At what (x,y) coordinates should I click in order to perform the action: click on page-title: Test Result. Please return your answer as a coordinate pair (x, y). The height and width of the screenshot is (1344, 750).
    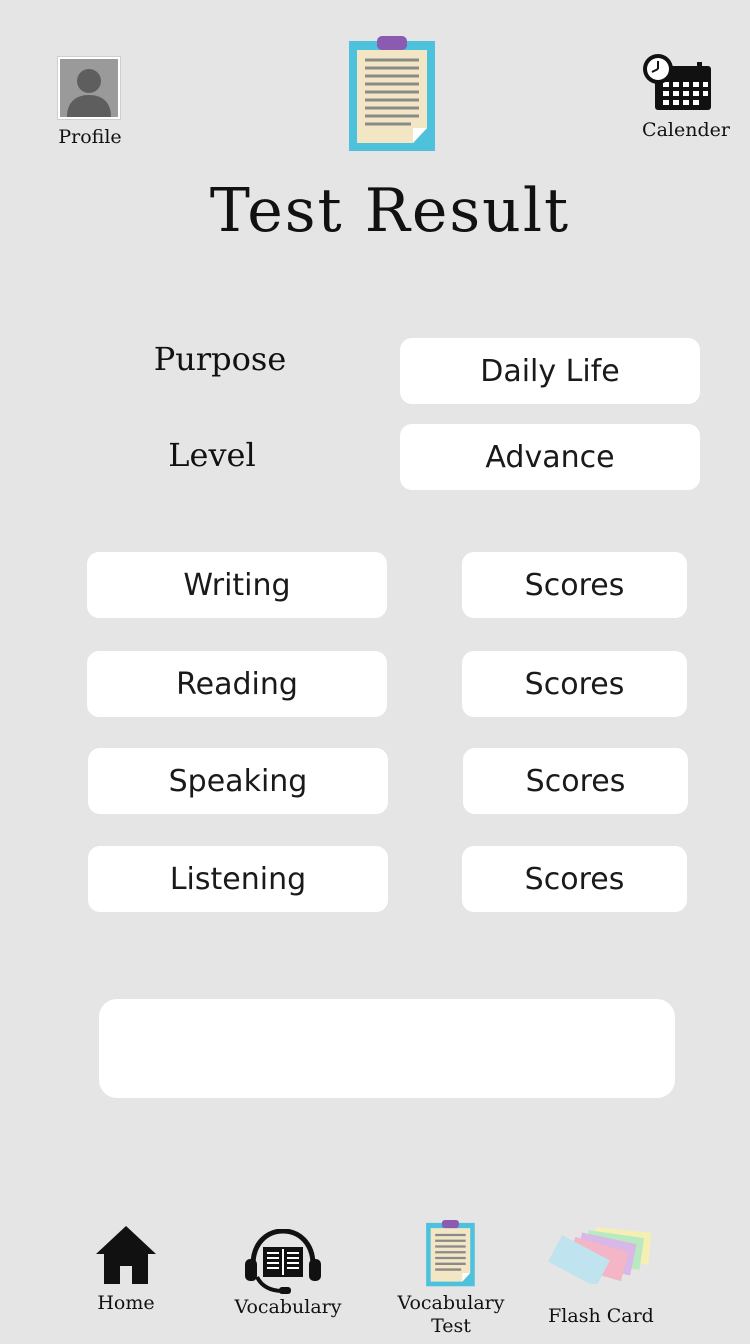
    Looking at the image, I should click on (390, 211).